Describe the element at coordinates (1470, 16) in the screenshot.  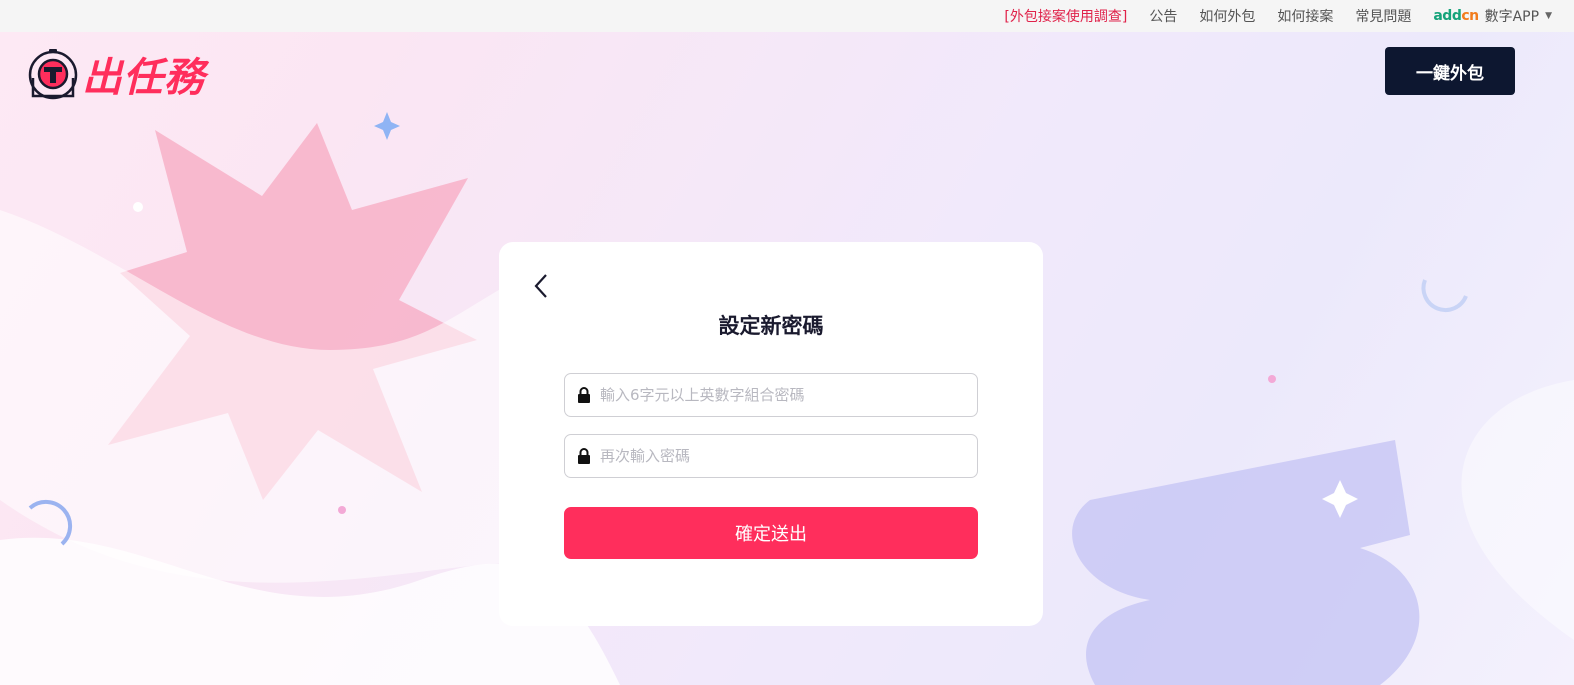
I see `addcn-logo-b: cn` at that location.